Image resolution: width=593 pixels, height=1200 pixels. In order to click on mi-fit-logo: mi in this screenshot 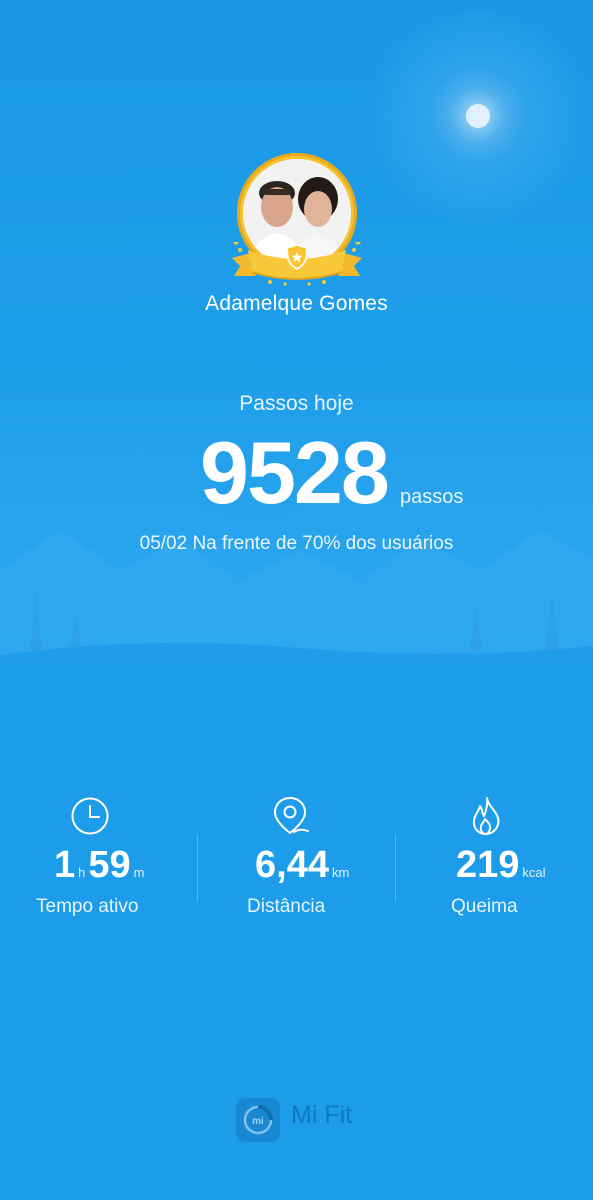, I will do `click(258, 1120)`.